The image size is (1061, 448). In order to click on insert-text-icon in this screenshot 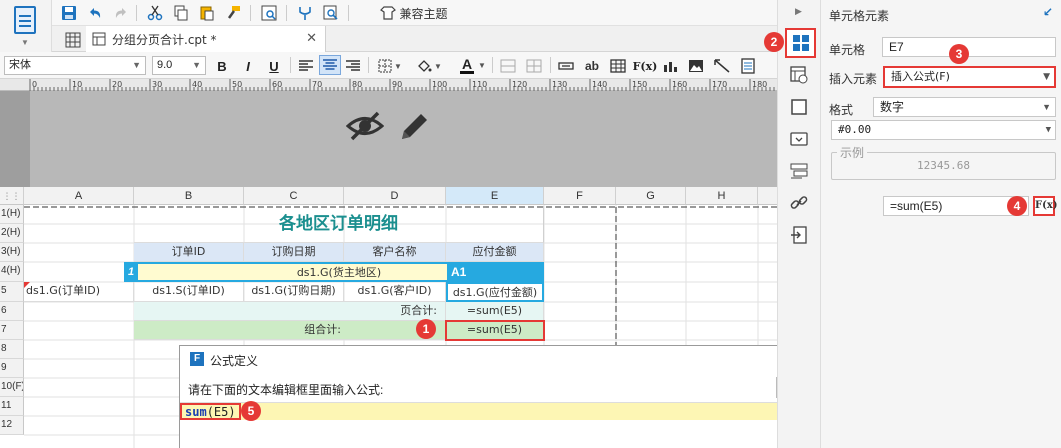, I will do `click(566, 66)`.